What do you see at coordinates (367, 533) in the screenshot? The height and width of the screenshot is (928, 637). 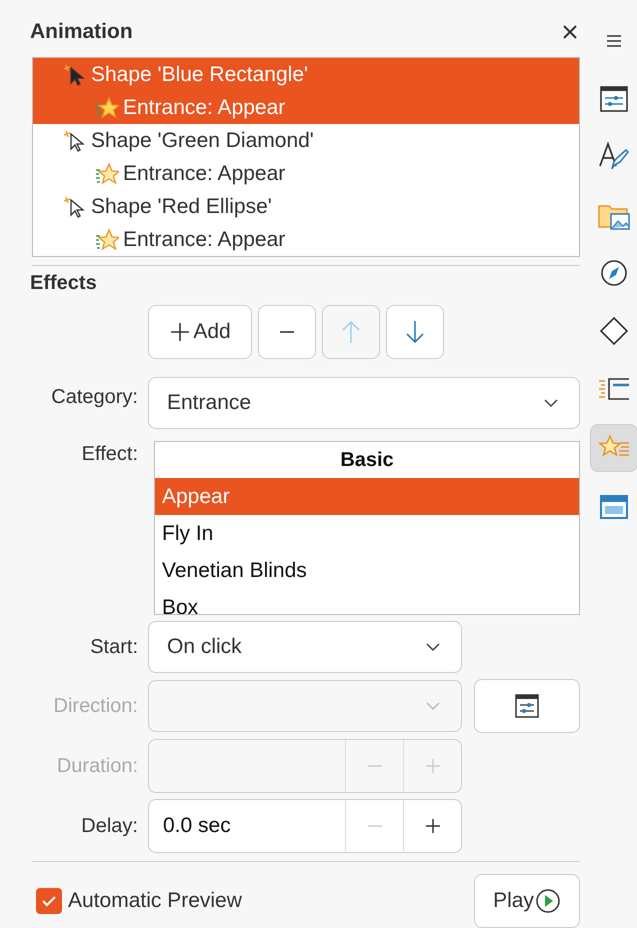 I see `effect-option: Fly In` at bounding box center [367, 533].